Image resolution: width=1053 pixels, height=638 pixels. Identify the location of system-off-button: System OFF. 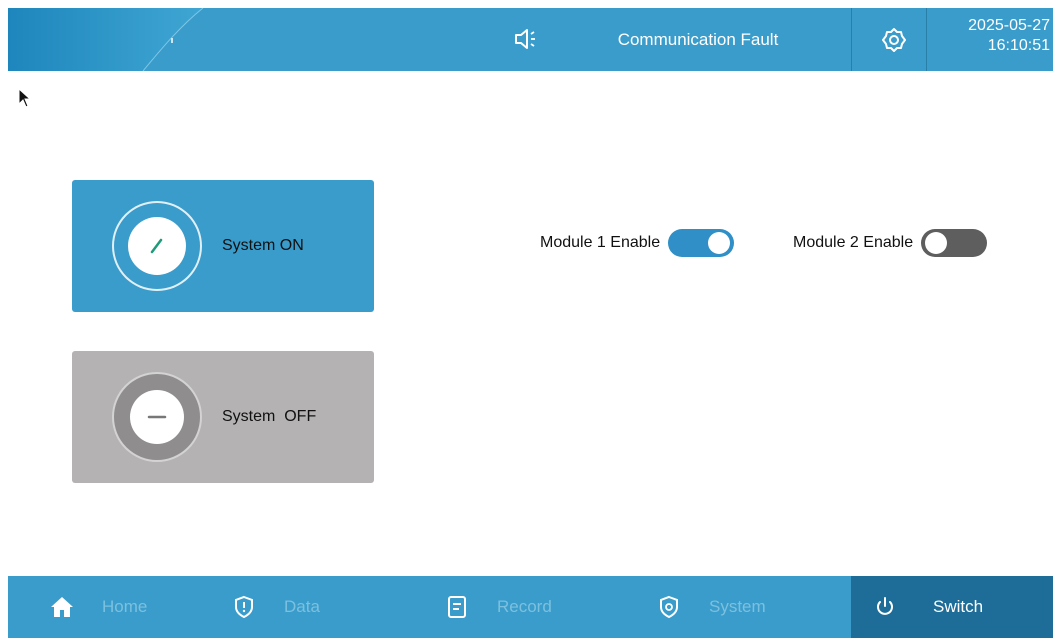
(223, 417).